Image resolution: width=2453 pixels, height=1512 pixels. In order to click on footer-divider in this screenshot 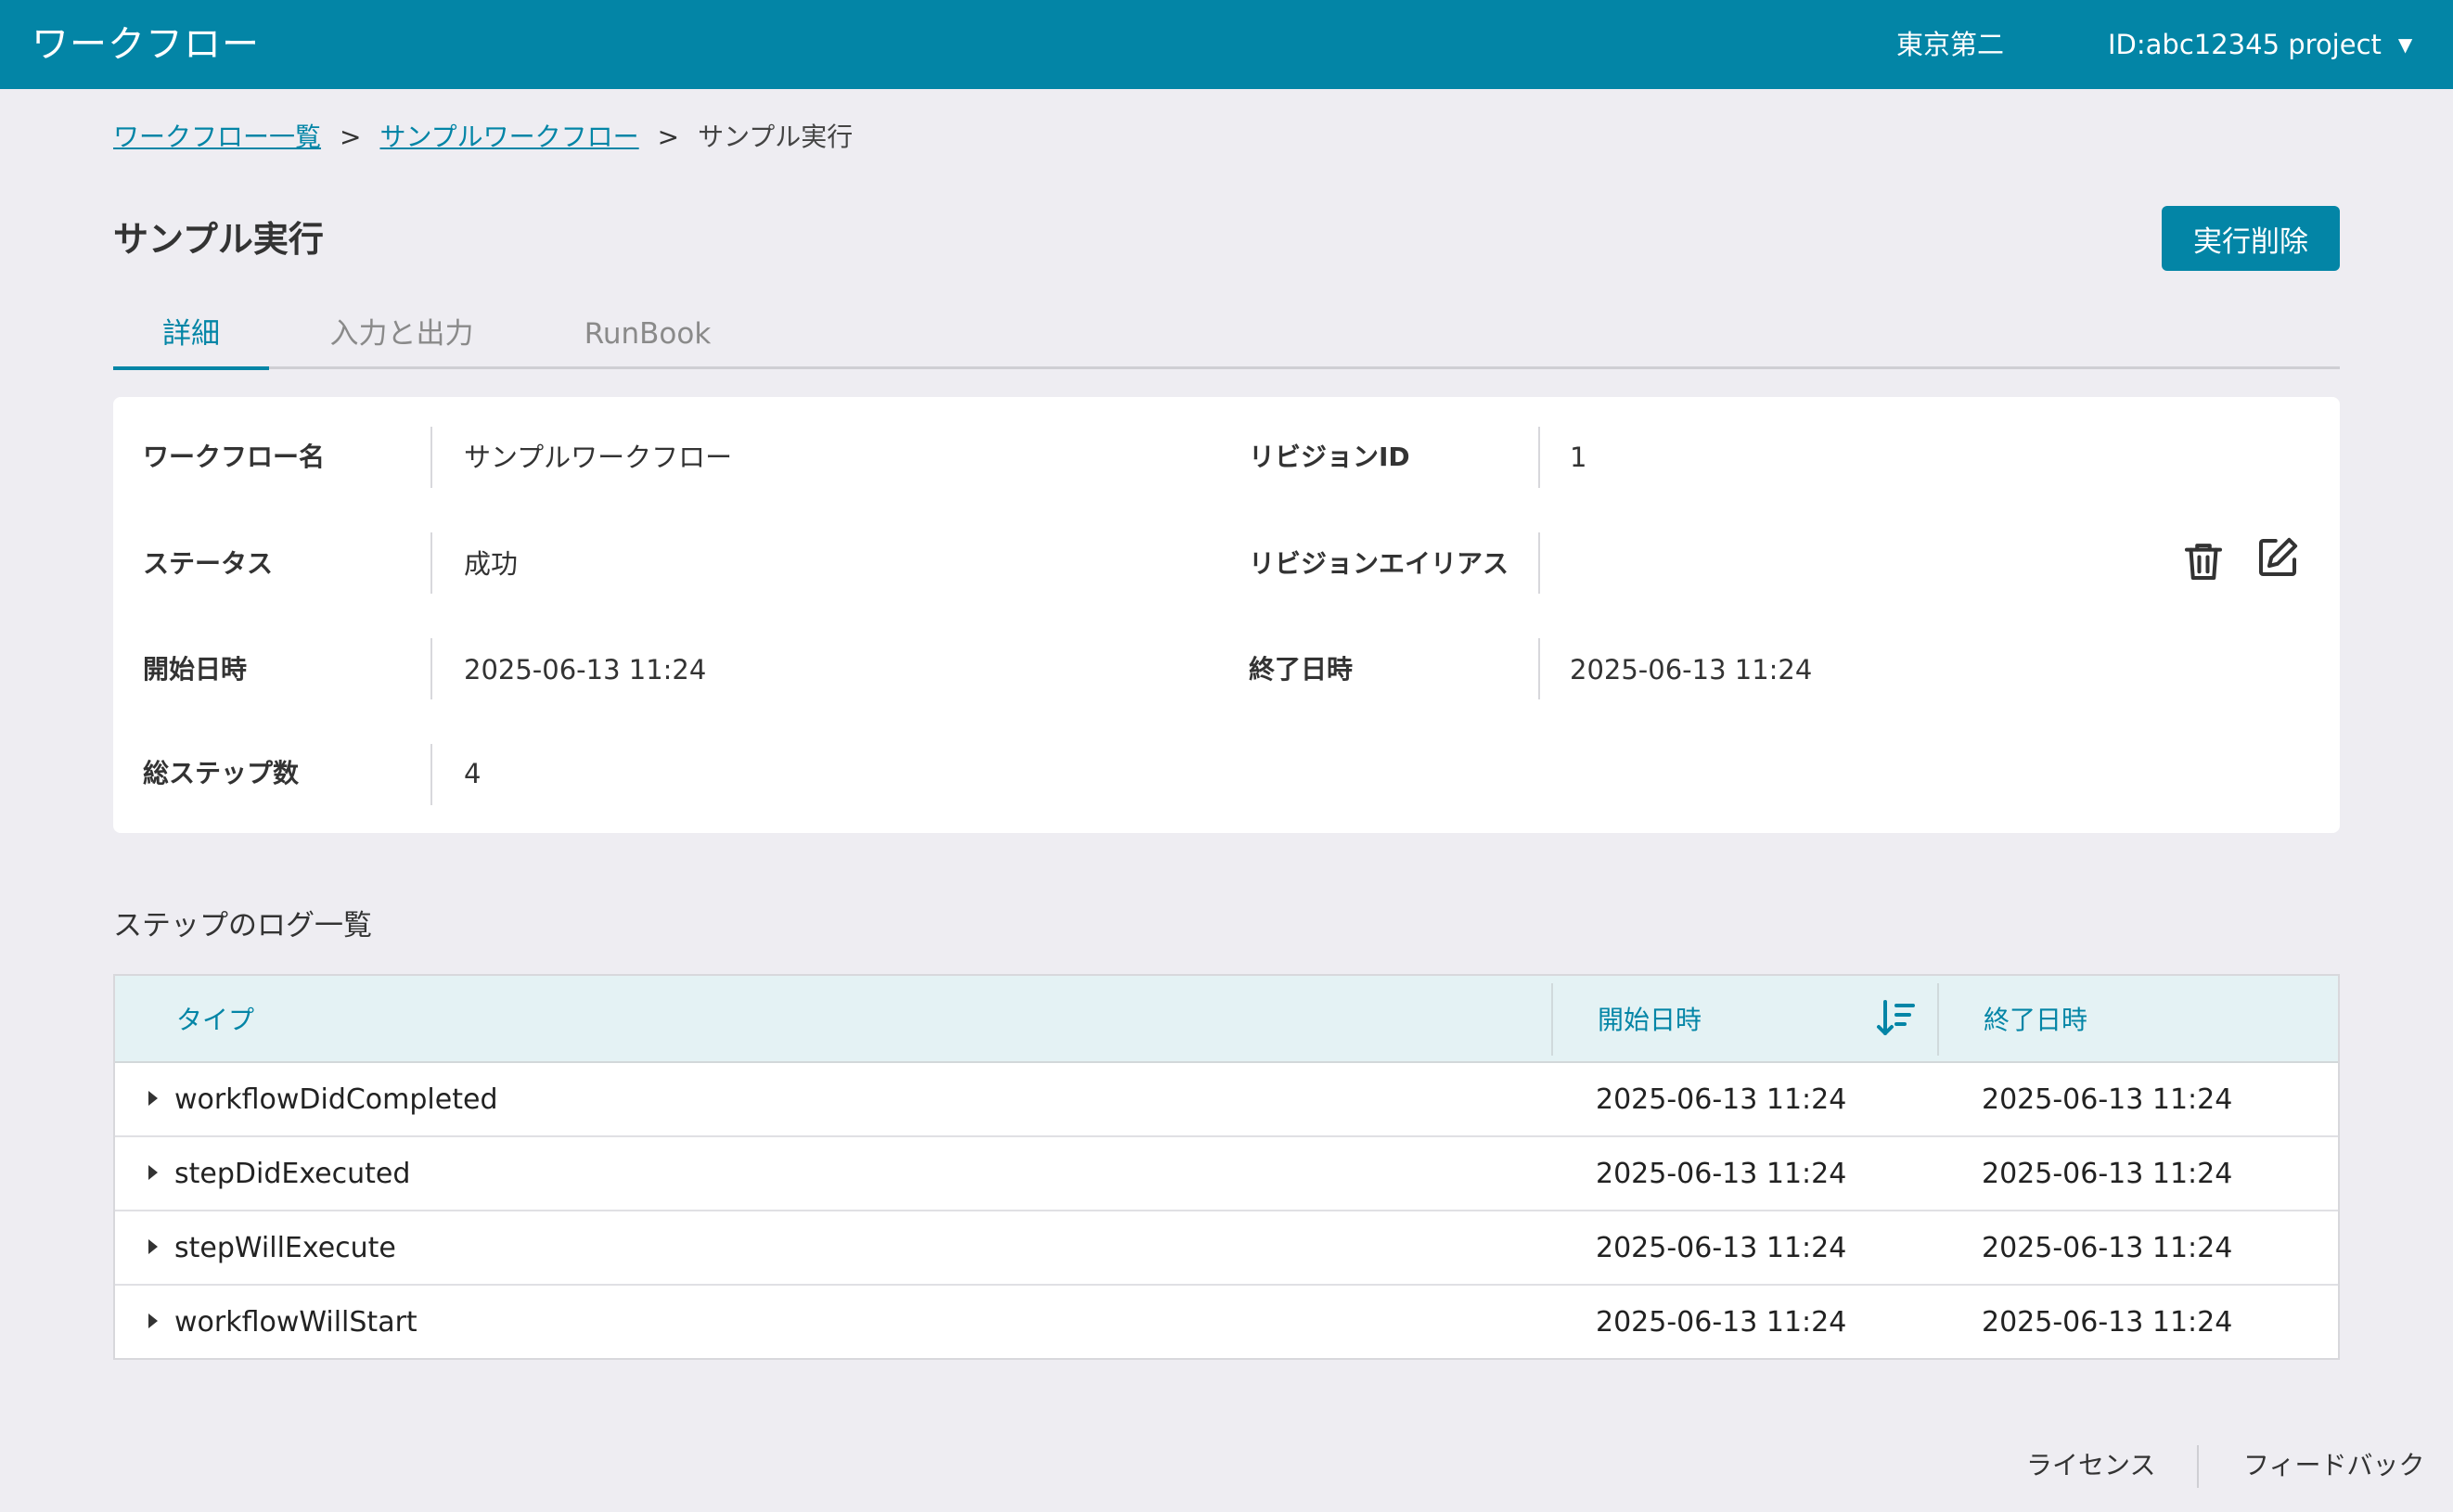, I will do `click(2198, 1466)`.